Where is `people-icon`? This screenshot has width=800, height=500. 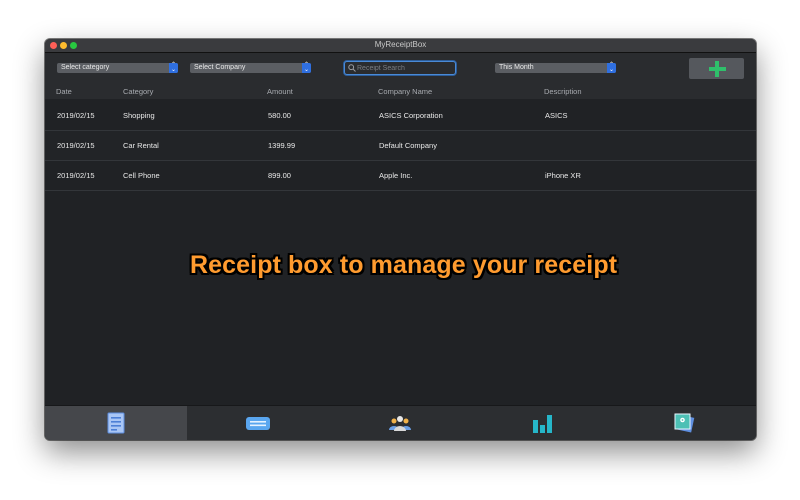 people-icon is located at coordinates (400, 423).